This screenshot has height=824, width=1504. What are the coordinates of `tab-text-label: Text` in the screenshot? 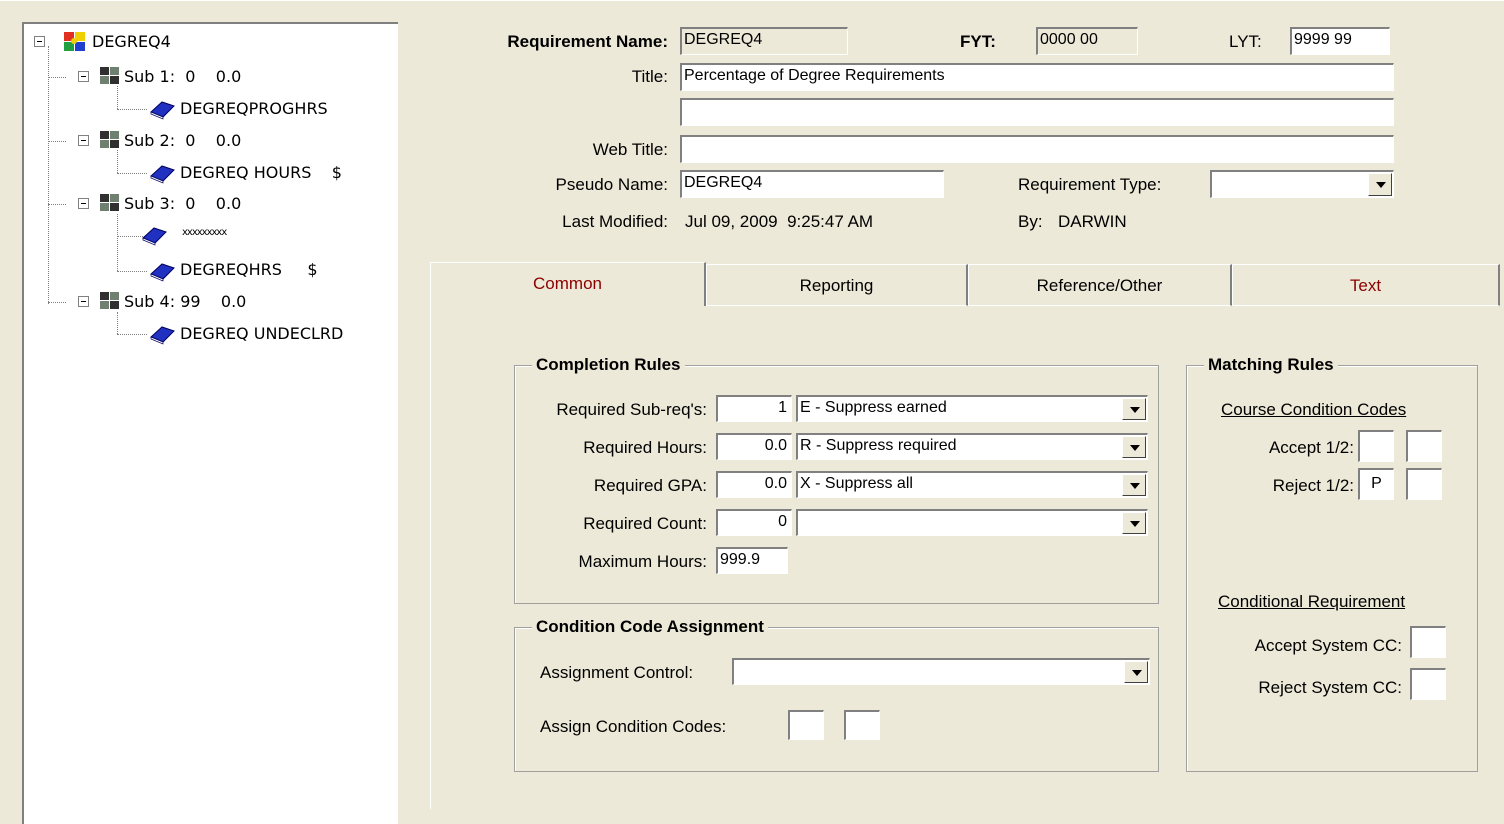 It's located at (1365, 285).